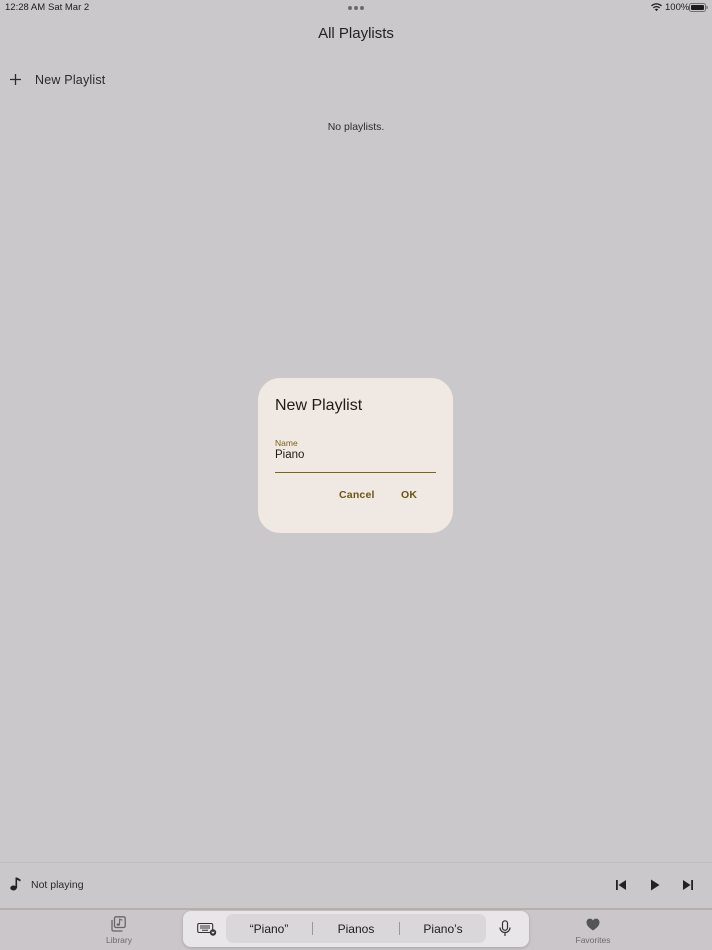 Image resolution: width=712 pixels, height=950 pixels. I want to click on library-icon, so click(118, 924).